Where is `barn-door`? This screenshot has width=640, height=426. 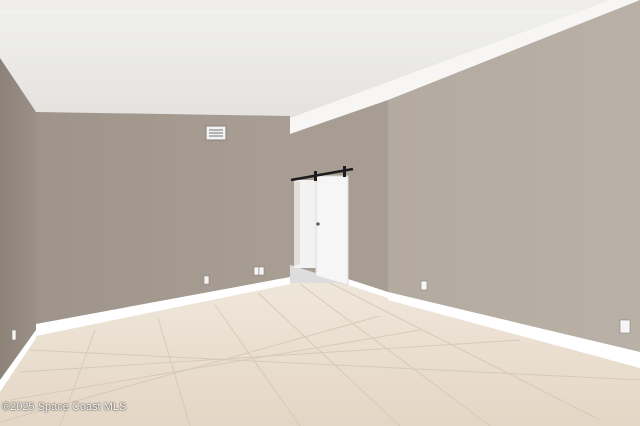 barn-door is located at coordinates (332, 230).